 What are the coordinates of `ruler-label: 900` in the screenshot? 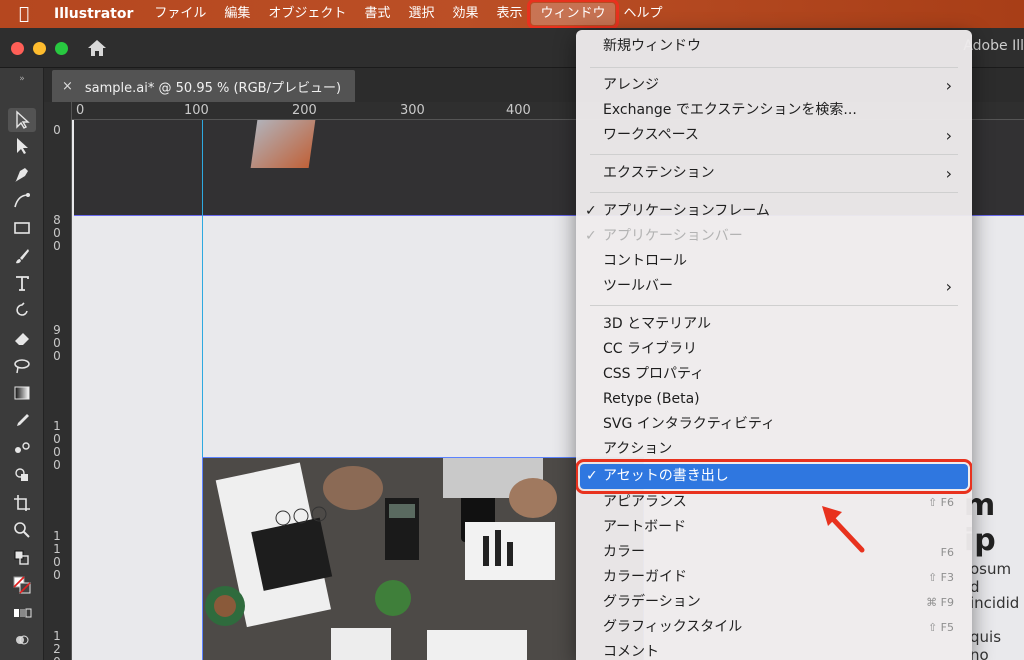 It's located at (57, 343).